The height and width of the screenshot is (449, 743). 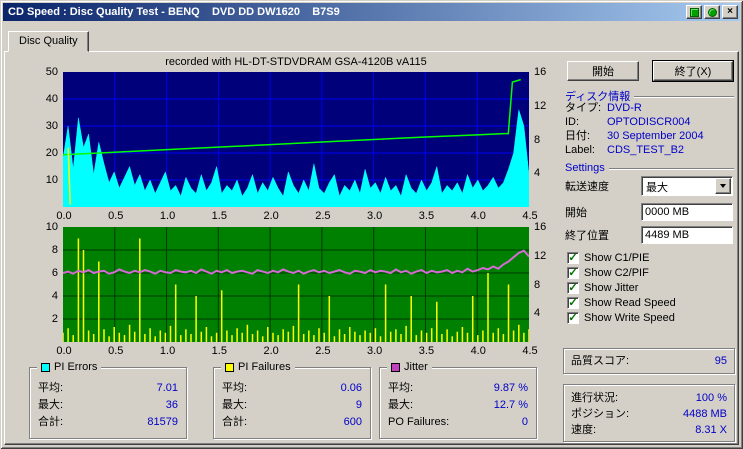 I want to click on axis-tick-label: 8, so click(x=537, y=139).